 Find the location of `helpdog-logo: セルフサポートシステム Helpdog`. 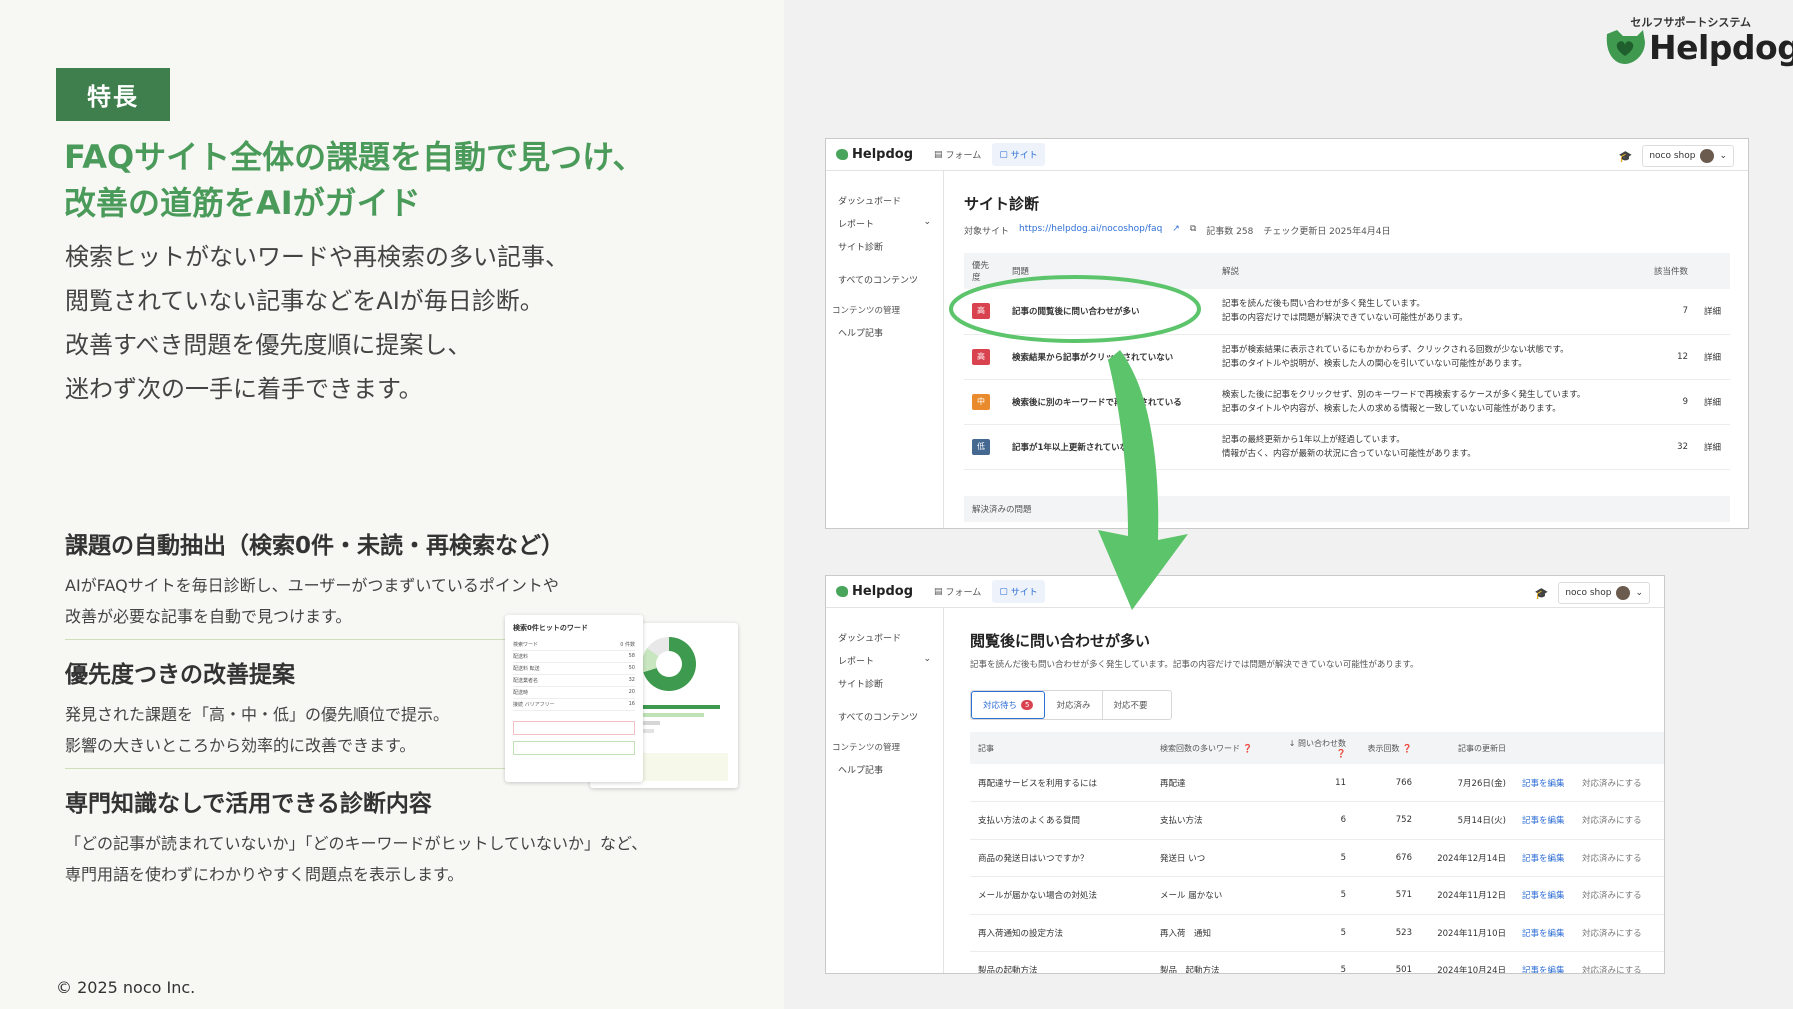

helpdog-logo: セルフサポートシステム Helpdog is located at coordinates (1695, 41).